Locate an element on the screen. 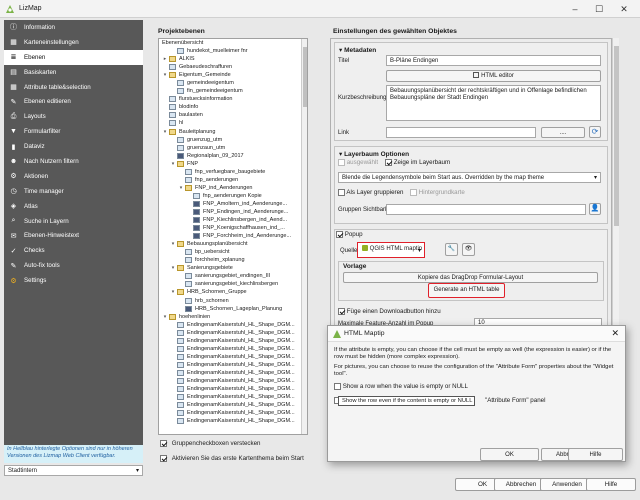 This screenshot has width=640, height=500. link-input is located at coordinates (461, 132).